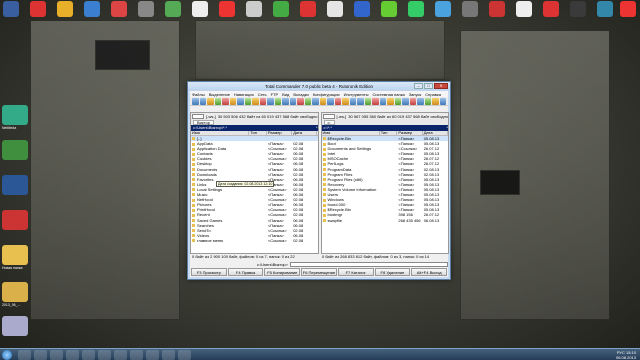 The height and width of the screenshot is (360, 640). What do you see at coordinates (198, 116) in the screenshot?
I see `left-drive-select` at bounding box center [198, 116].